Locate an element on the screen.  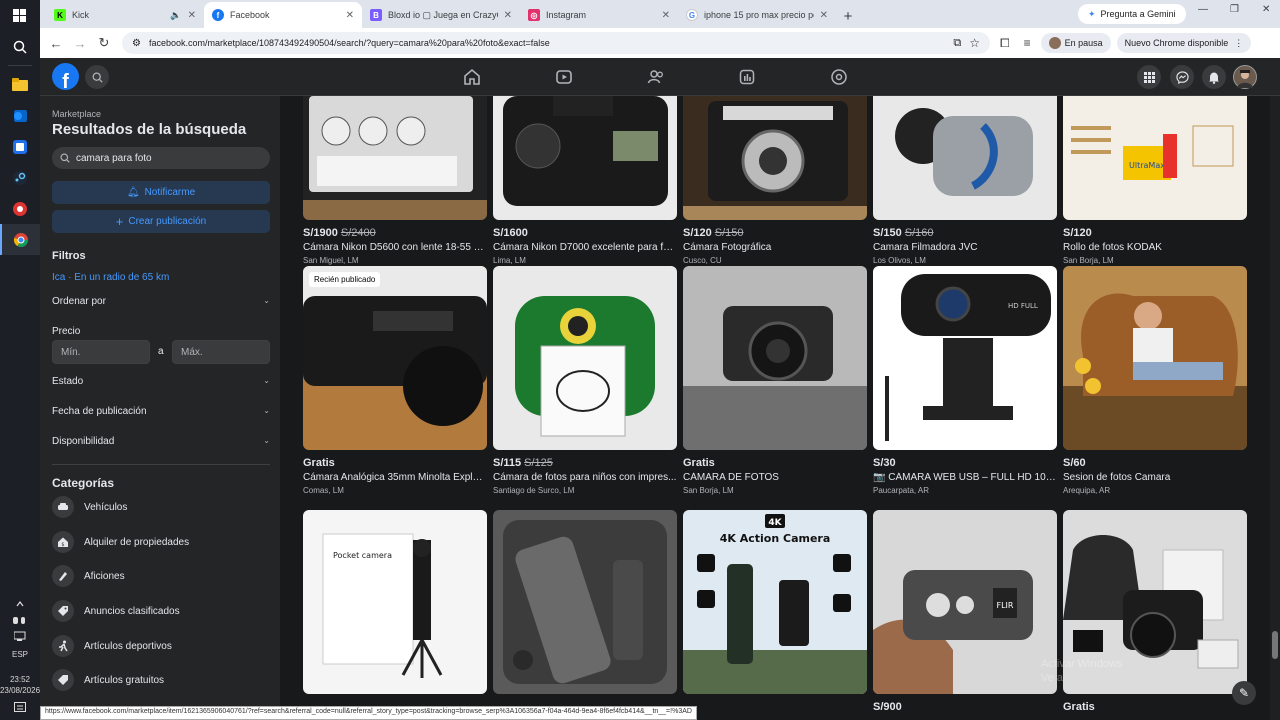
max-price-input: Máx. is located at coordinates (221, 352).